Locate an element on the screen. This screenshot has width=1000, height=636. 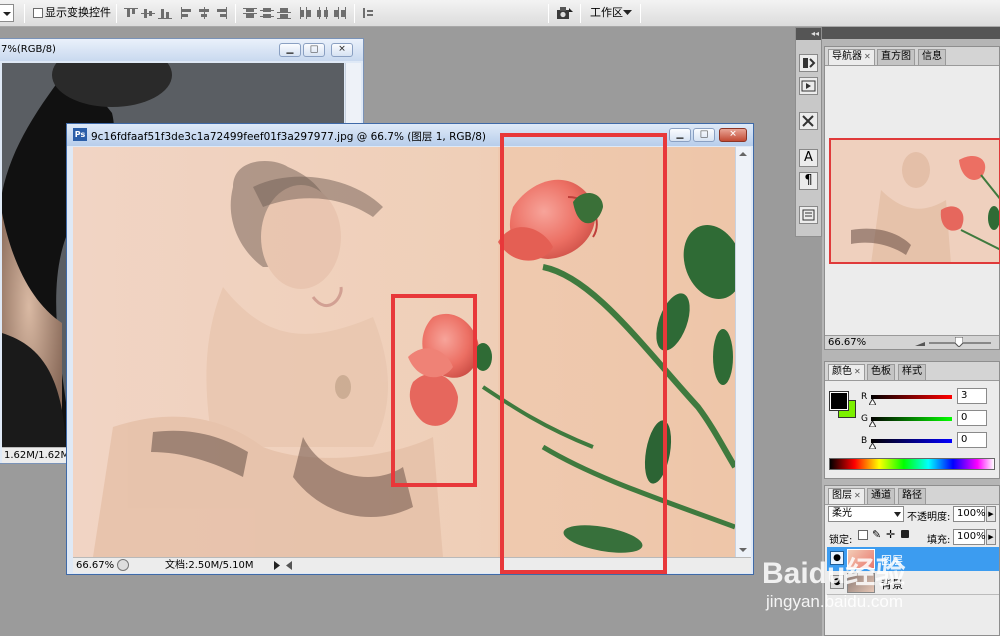
tool-preset-dropdown is located at coordinates (7, 13).